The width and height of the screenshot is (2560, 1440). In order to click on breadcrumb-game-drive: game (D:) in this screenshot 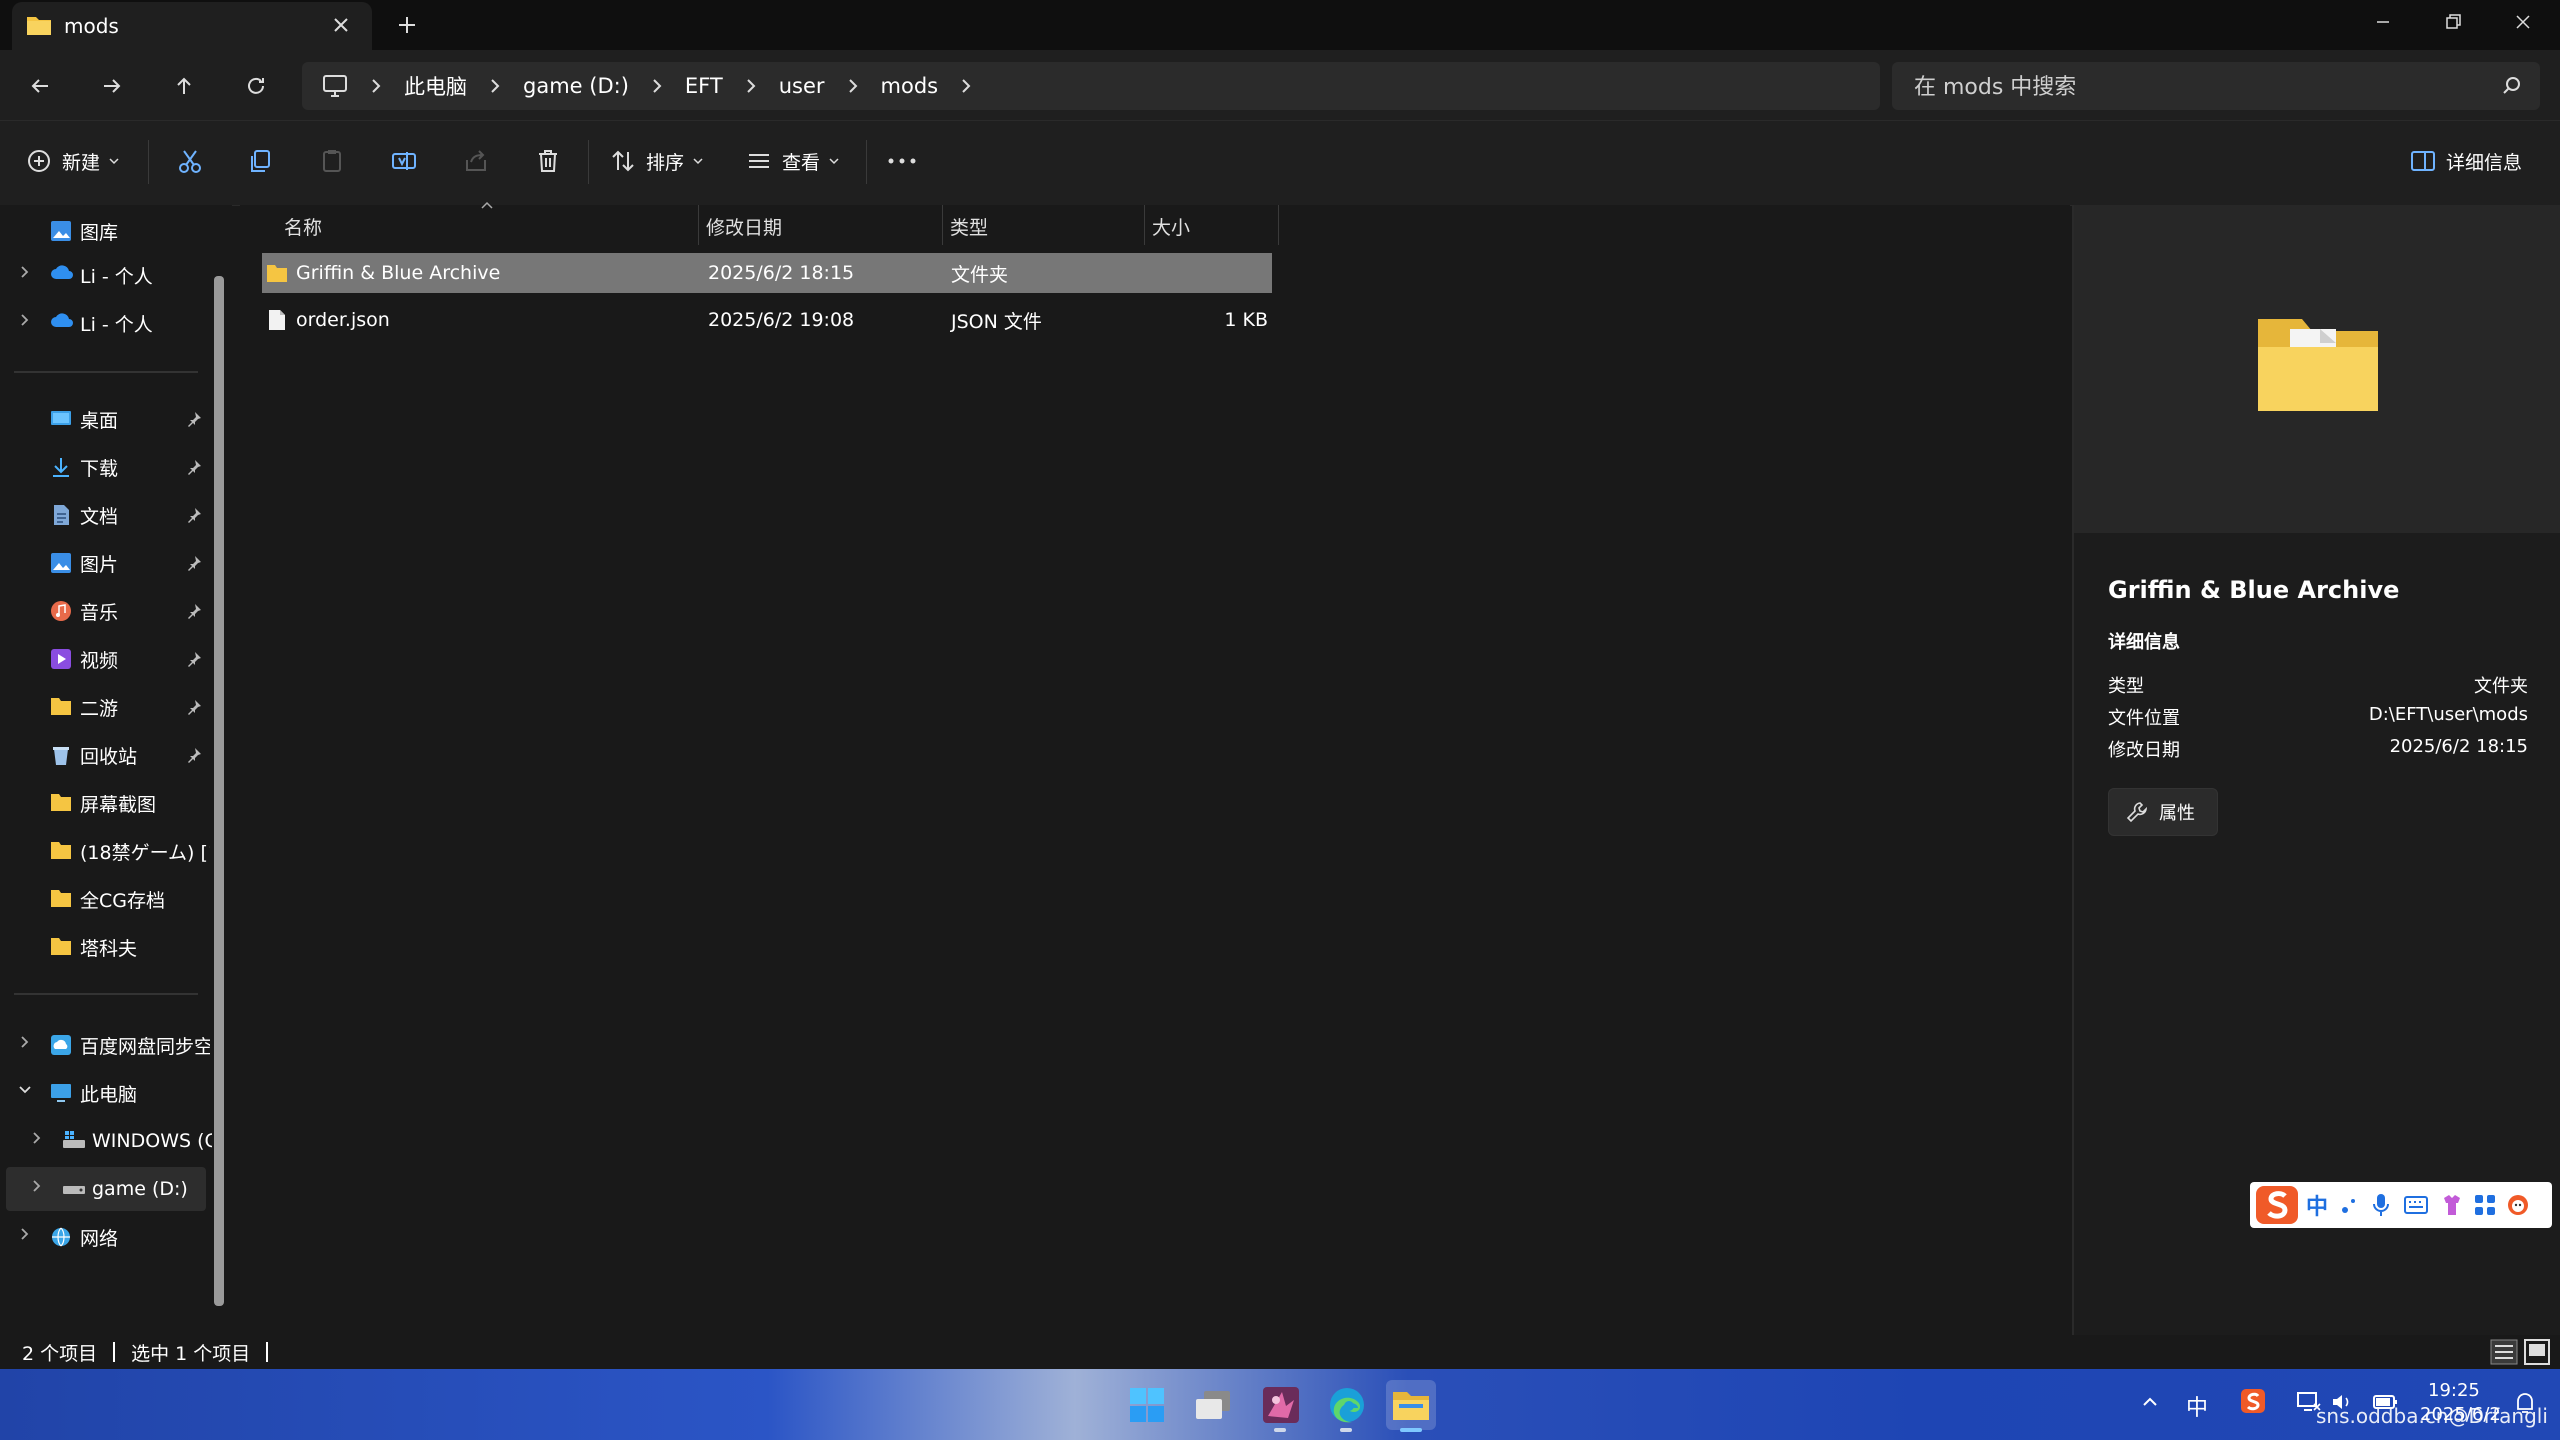, I will do `click(576, 86)`.